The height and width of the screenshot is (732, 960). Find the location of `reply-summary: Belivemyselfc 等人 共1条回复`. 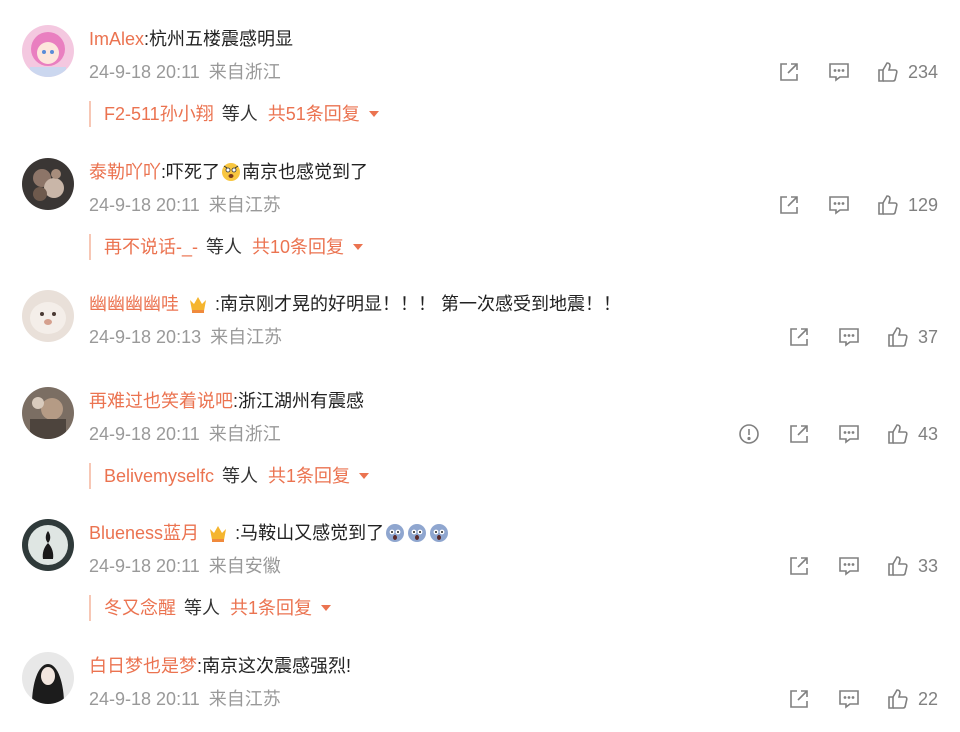

reply-summary: Belivemyselfc 等人 共1条回复 is located at coordinates (229, 476).